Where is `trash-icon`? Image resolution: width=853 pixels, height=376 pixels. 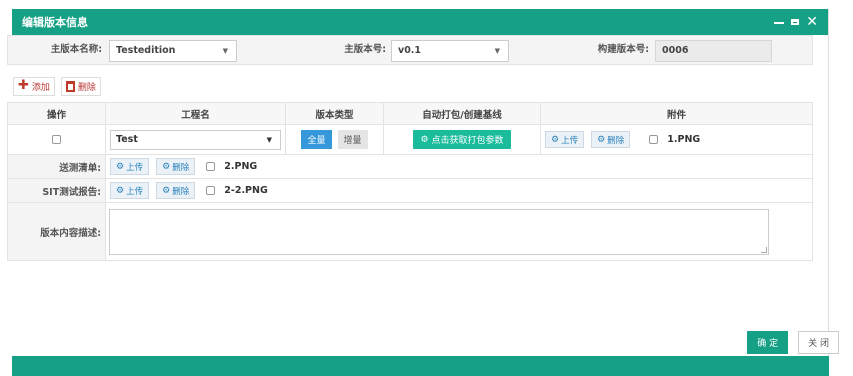
trash-icon is located at coordinates (70, 86).